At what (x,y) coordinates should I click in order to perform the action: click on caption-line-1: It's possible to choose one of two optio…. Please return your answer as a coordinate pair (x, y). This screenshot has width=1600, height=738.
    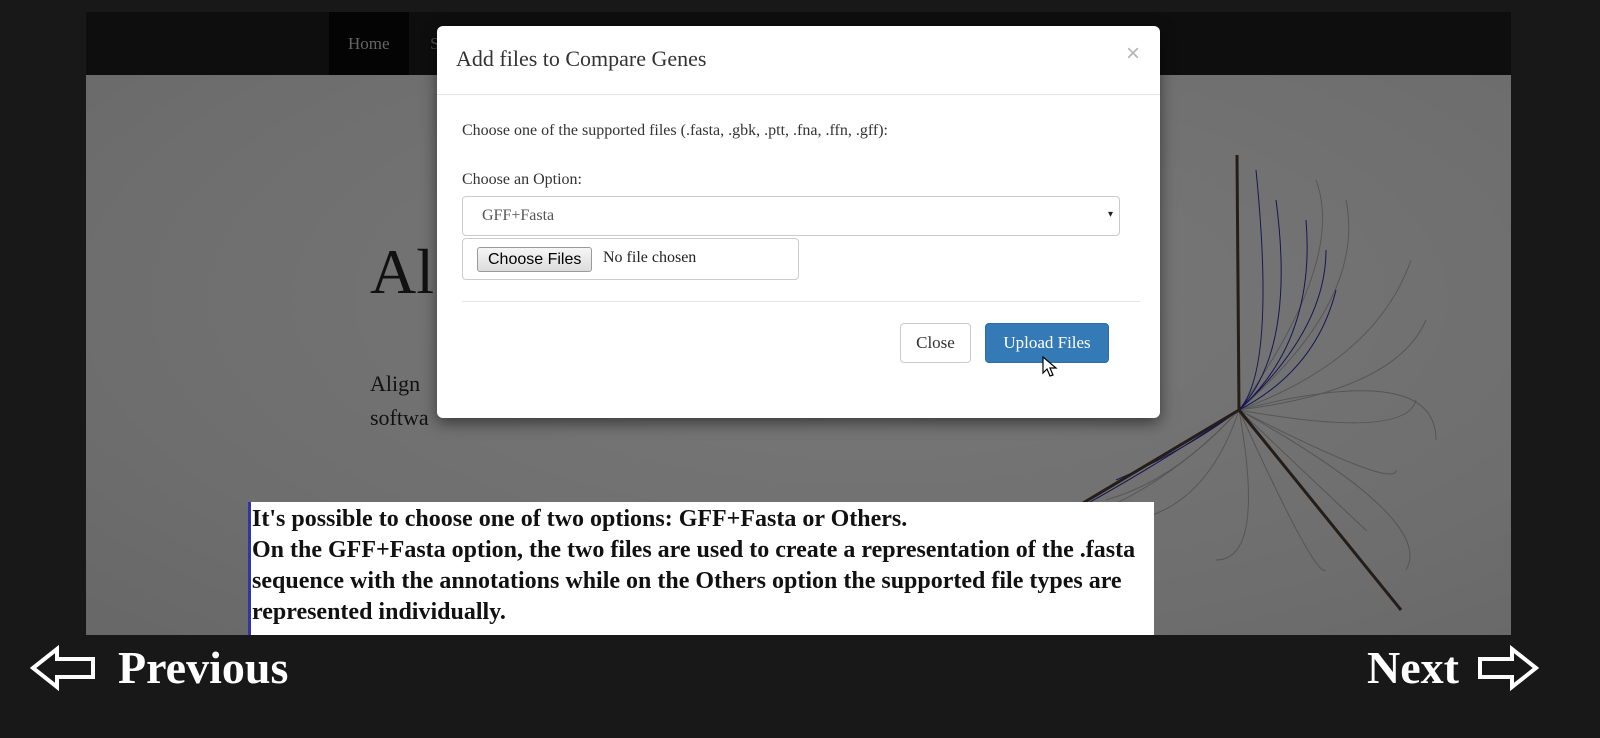
    Looking at the image, I should click on (580, 519).